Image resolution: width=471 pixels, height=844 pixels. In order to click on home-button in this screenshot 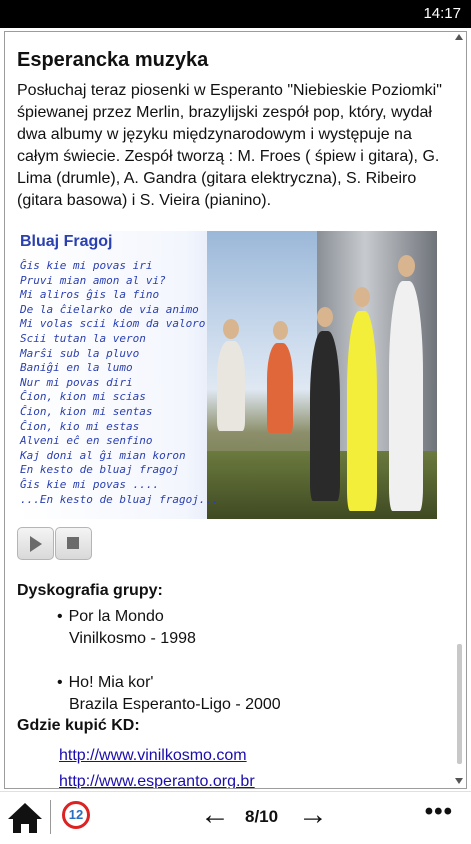, I will do `click(25, 817)`.